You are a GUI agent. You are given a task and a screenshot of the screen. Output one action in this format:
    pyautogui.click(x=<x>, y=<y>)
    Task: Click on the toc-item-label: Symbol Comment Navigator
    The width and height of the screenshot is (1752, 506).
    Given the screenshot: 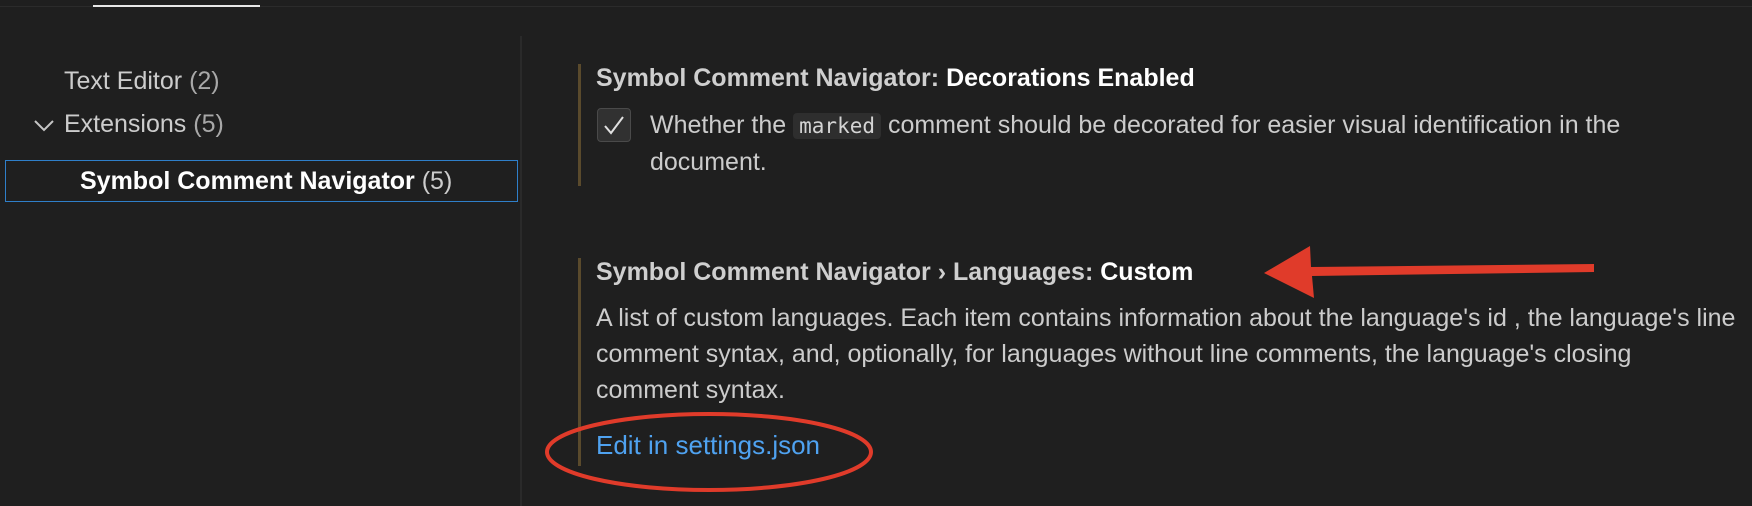 What is the action you would take?
    pyautogui.click(x=247, y=181)
    